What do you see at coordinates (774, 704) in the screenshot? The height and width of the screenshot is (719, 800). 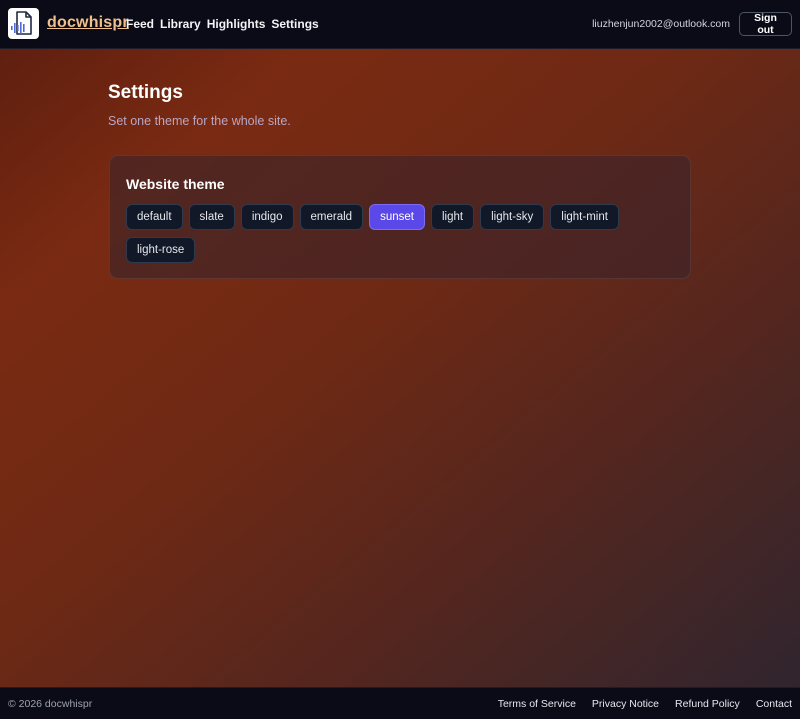 I see `footer-link-contact: Contact` at bounding box center [774, 704].